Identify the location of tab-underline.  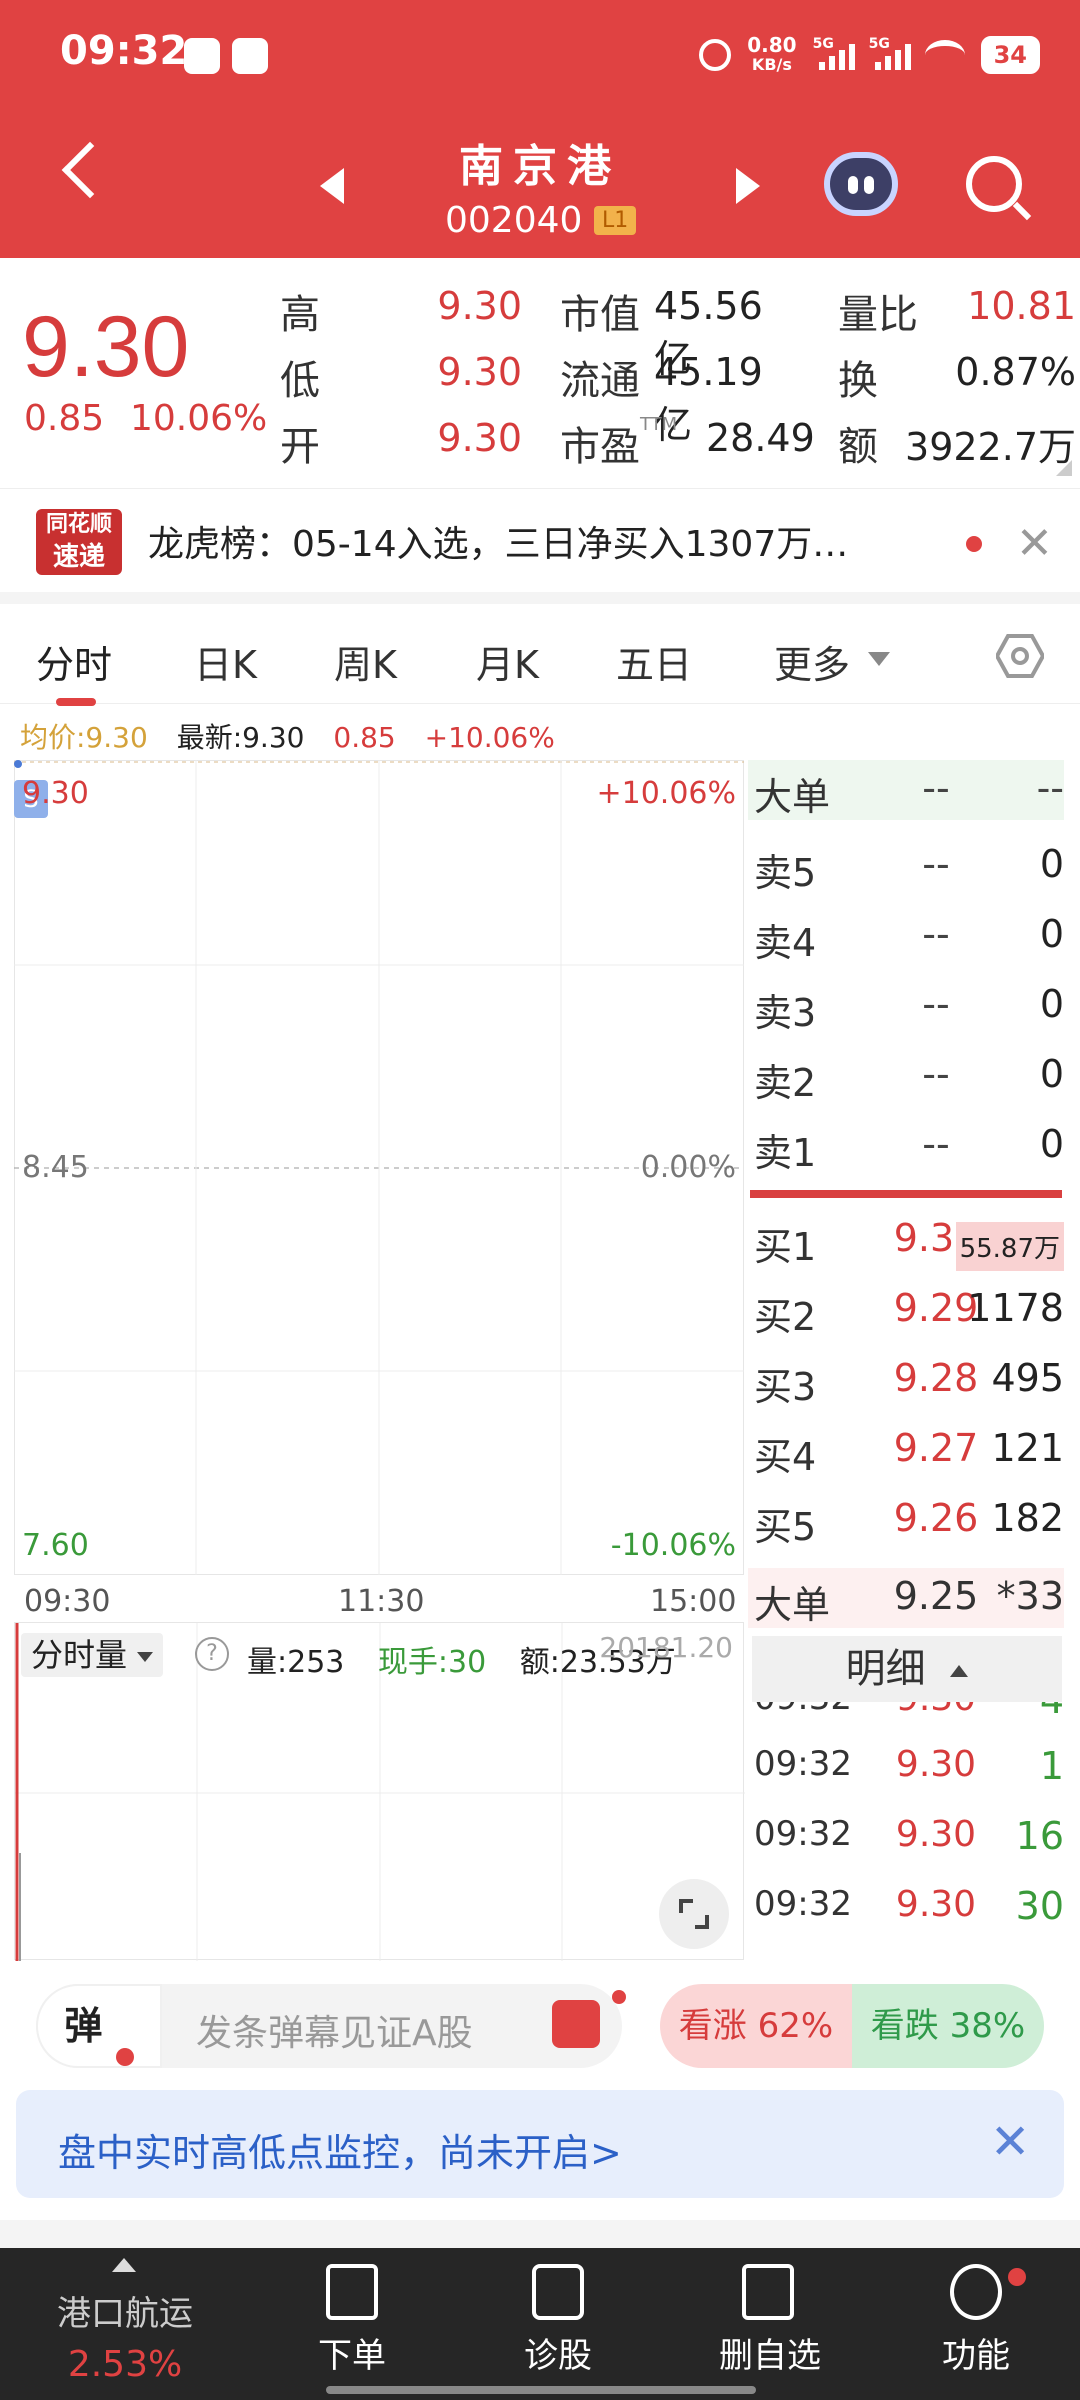
(76, 702).